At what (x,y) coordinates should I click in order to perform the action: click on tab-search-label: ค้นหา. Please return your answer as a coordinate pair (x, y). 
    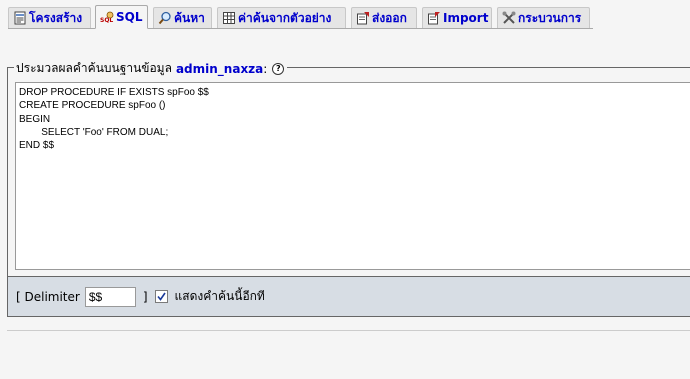
    Looking at the image, I should click on (189, 17).